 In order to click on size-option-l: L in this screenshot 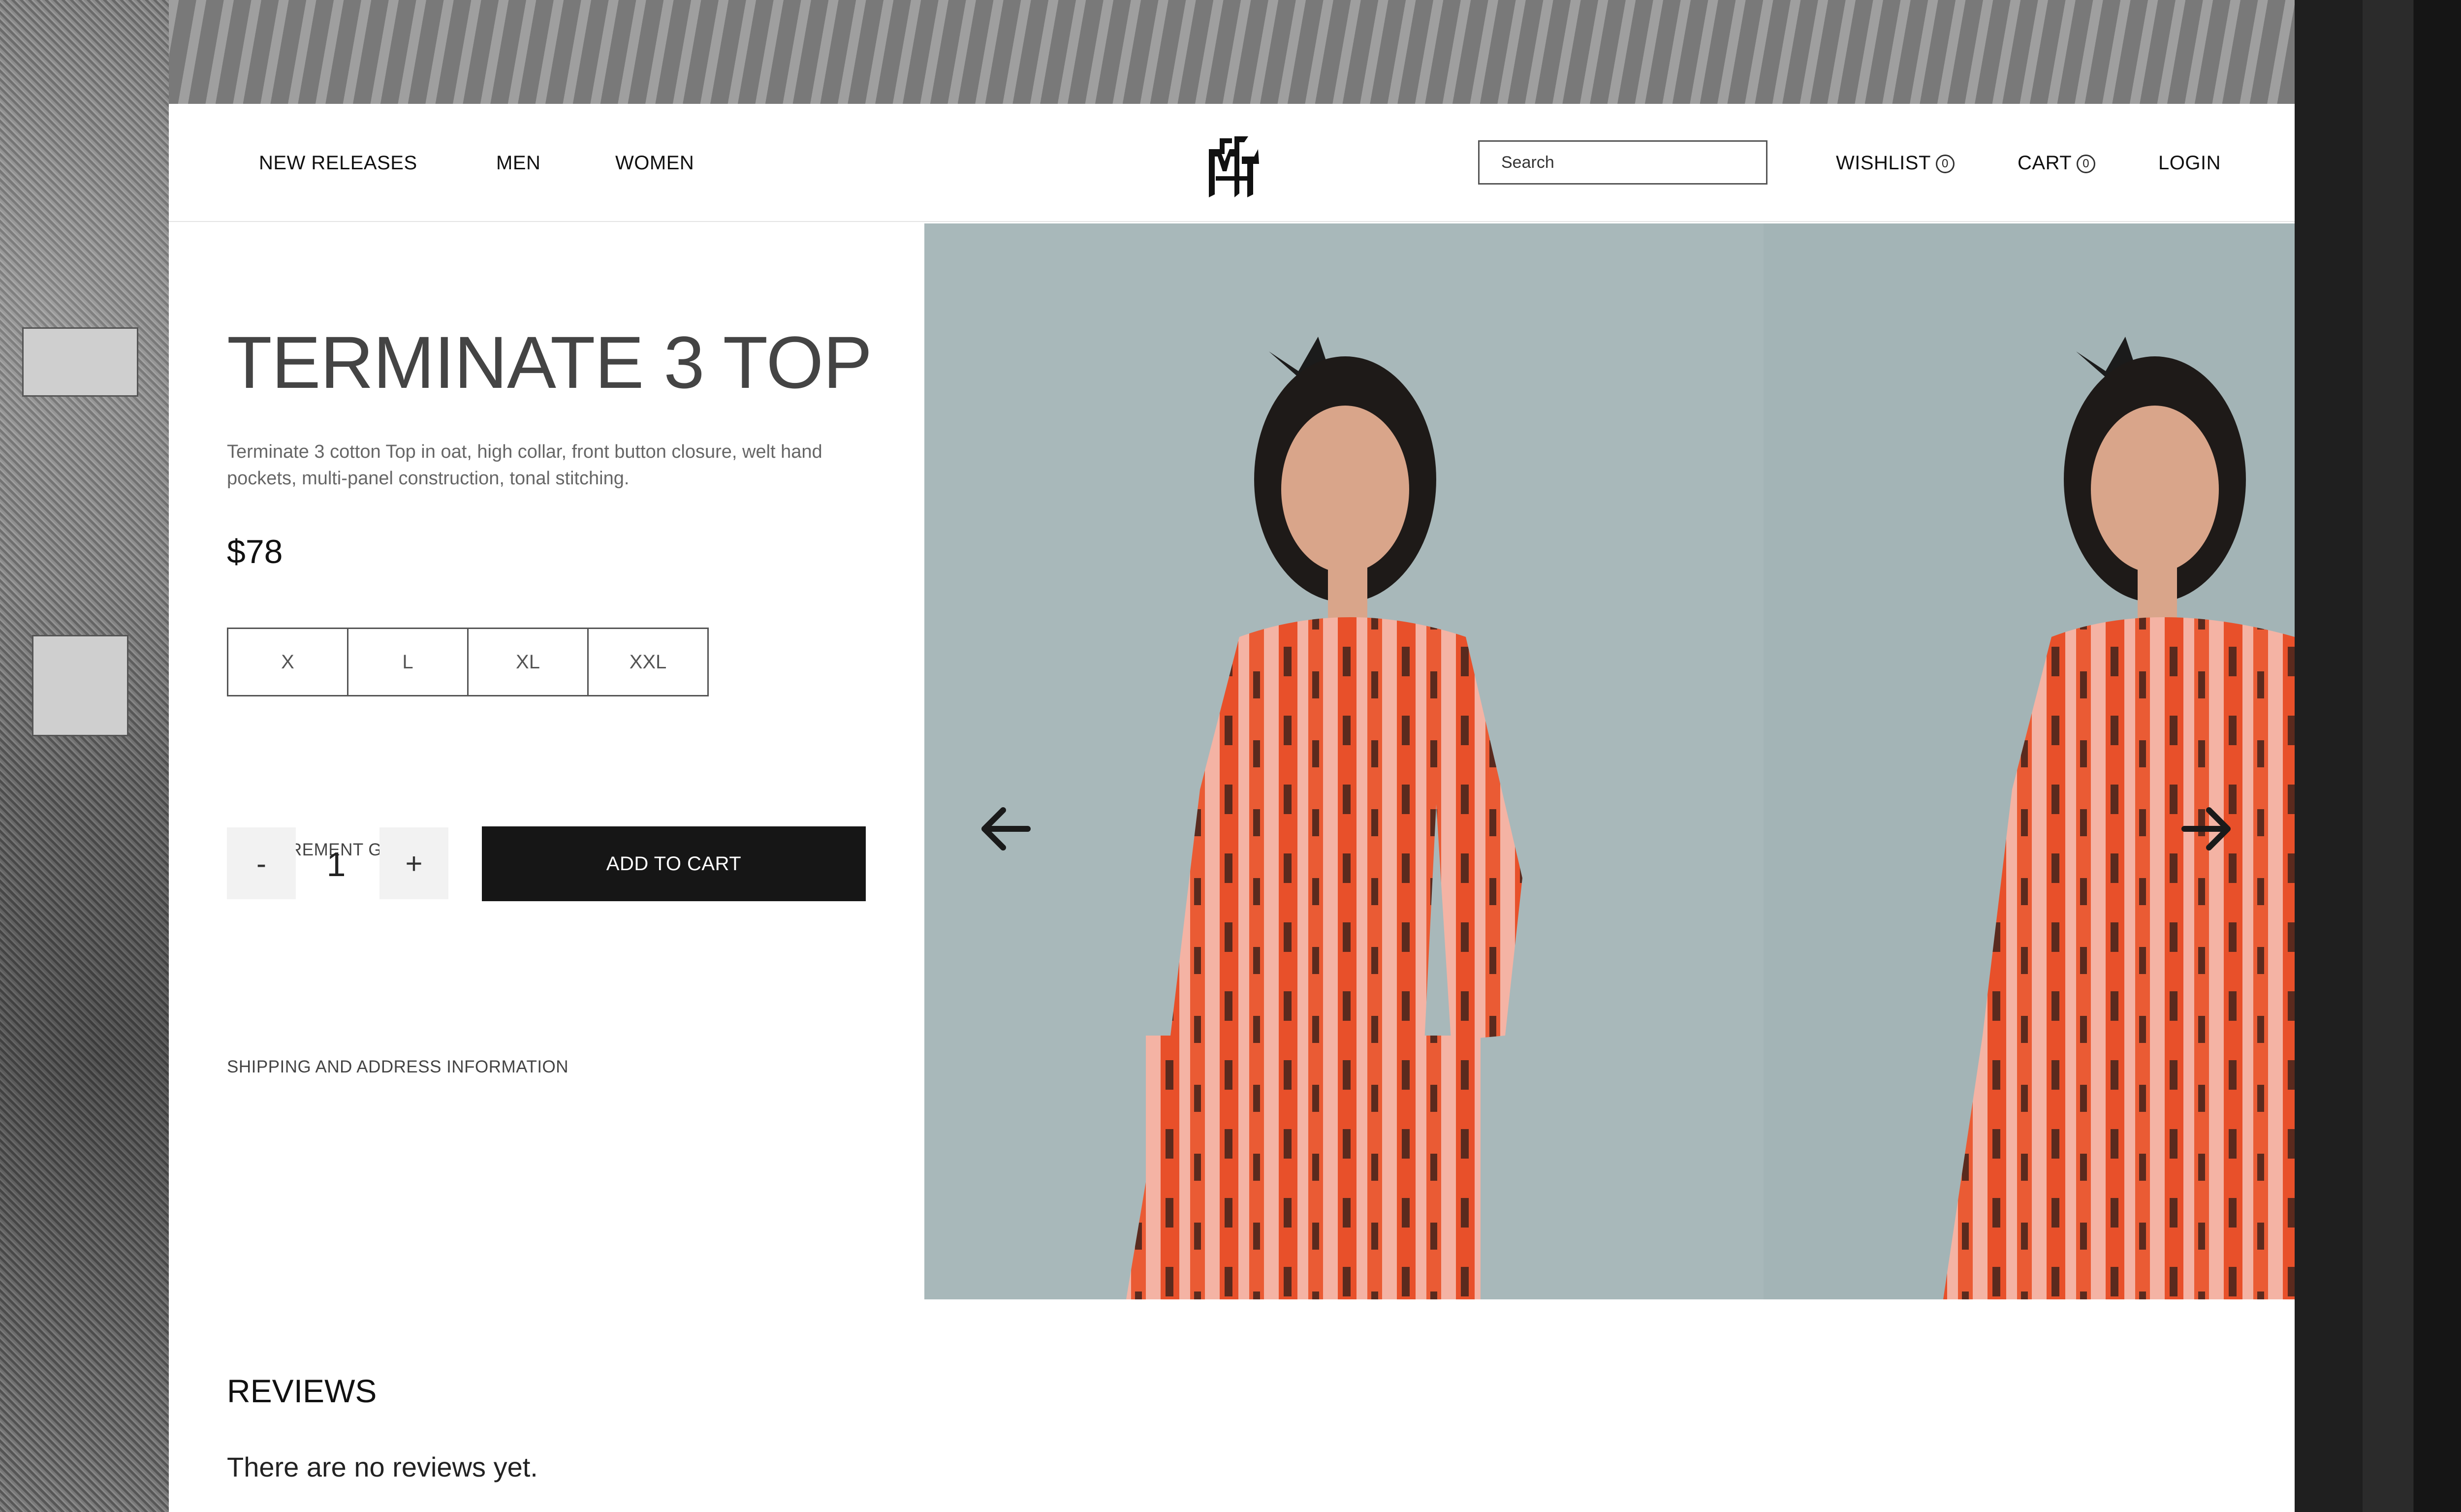, I will do `click(408, 662)`.